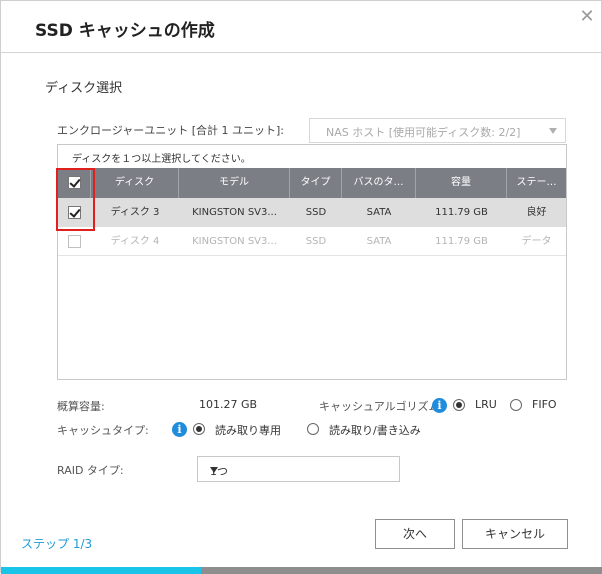  What do you see at coordinates (423, 132) in the screenshot?
I see `enclosure-select-value: NAS ホスト [使用可能ディスク数: 2/2]` at bounding box center [423, 132].